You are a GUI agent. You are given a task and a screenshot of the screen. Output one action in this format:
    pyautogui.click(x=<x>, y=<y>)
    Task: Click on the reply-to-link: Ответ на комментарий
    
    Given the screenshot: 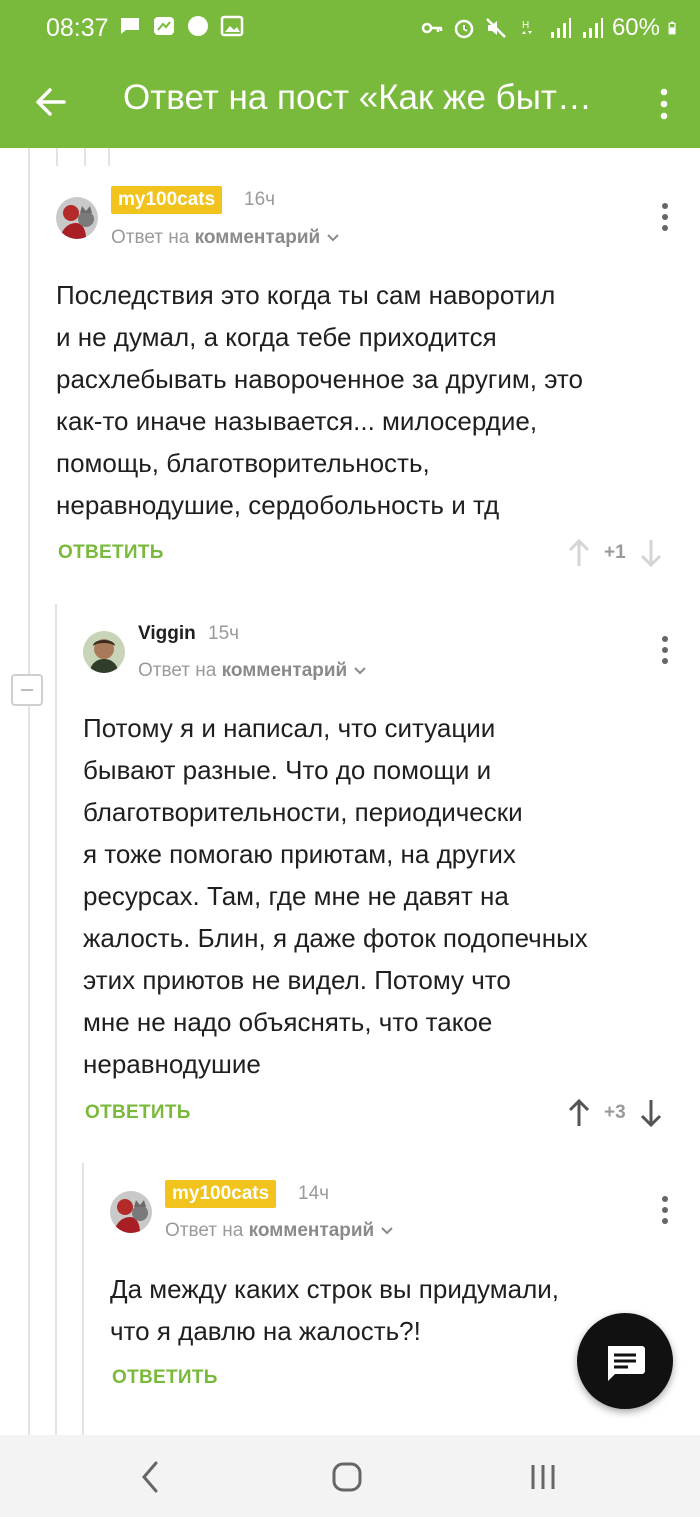 What is the action you would take?
    pyautogui.click(x=279, y=1231)
    